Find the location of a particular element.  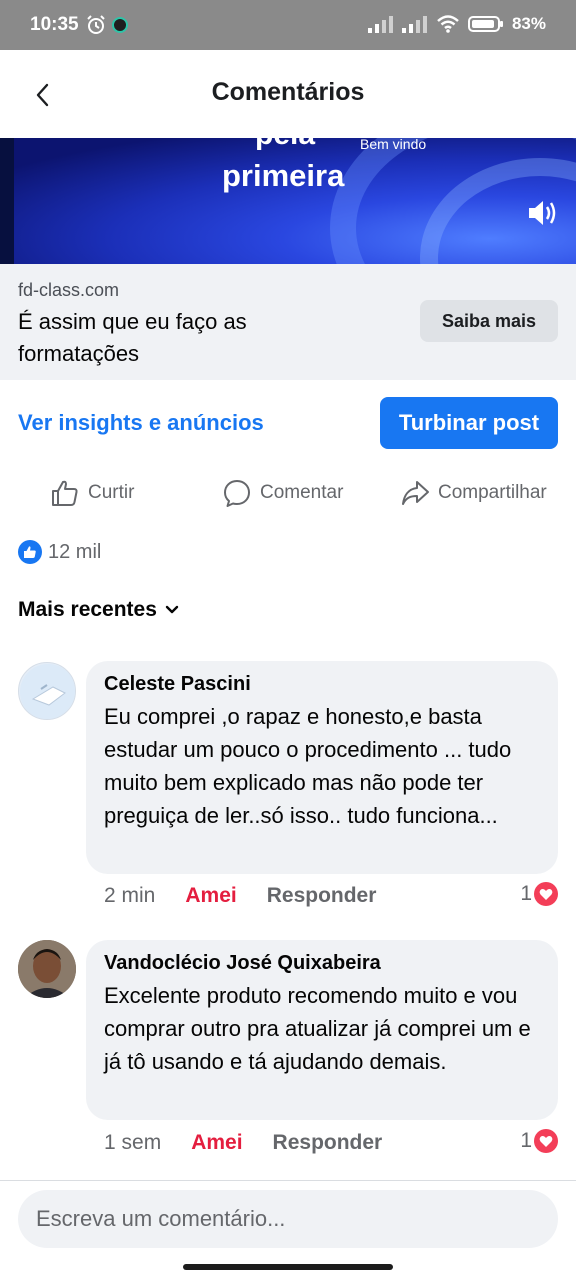

battery-icon is located at coordinates (485, 24).